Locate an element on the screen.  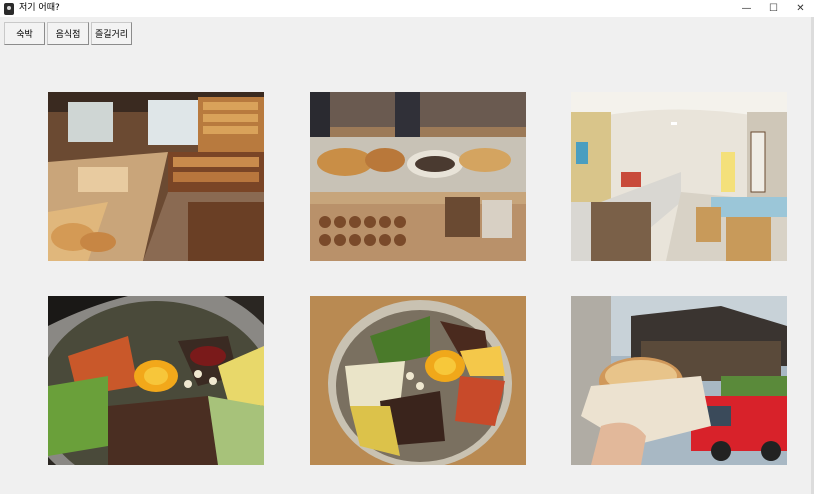
close-icon: ✕ is located at coordinates (800, 8).